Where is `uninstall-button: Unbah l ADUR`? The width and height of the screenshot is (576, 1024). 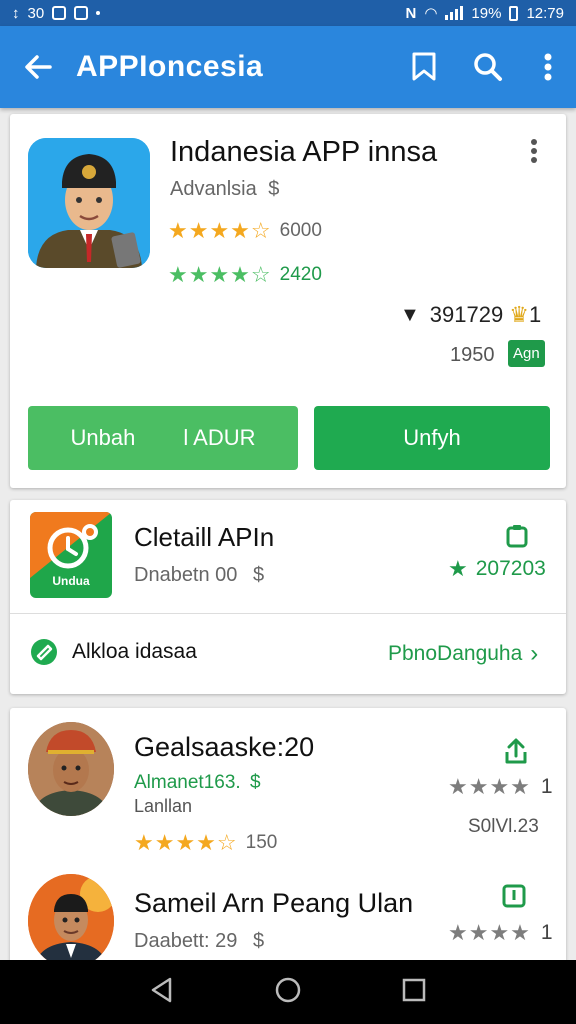 uninstall-button: Unbah l ADUR is located at coordinates (163, 438).